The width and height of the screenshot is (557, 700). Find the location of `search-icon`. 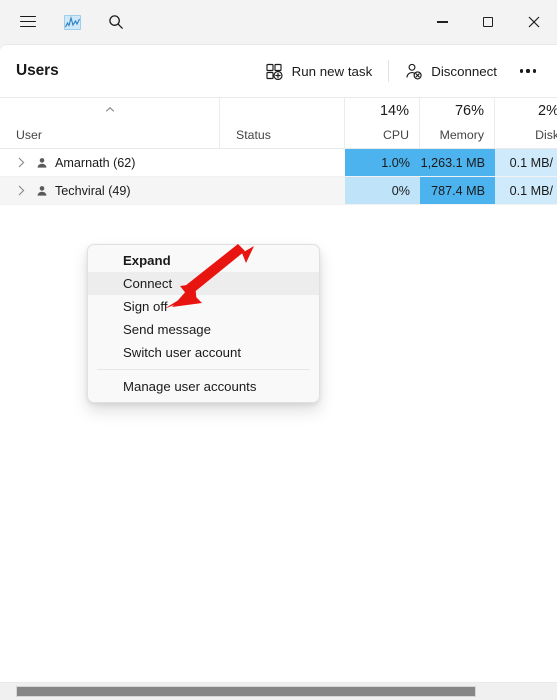

search-icon is located at coordinates (116, 22).